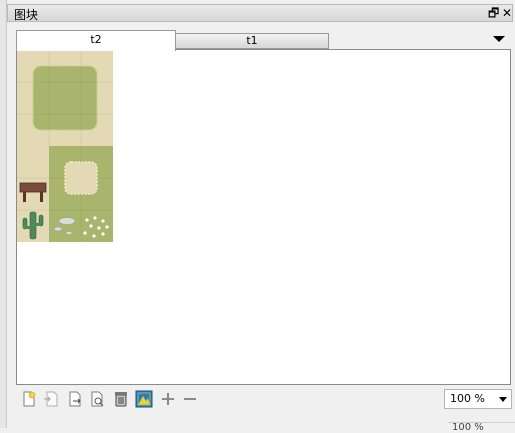 The image size is (515, 433). Describe the element at coordinates (29, 399) in the screenshot. I see `new-tileset-icon` at that location.